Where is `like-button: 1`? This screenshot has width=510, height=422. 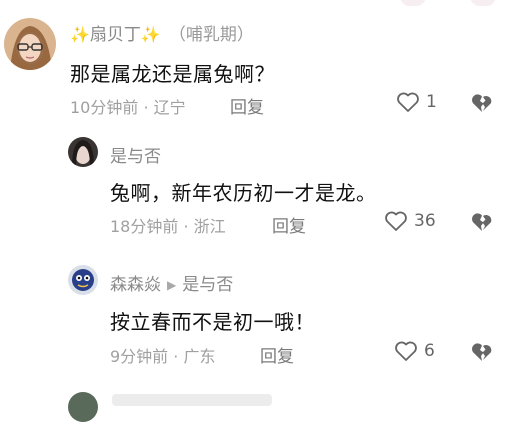
like-button: 1 is located at coordinates (416, 102).